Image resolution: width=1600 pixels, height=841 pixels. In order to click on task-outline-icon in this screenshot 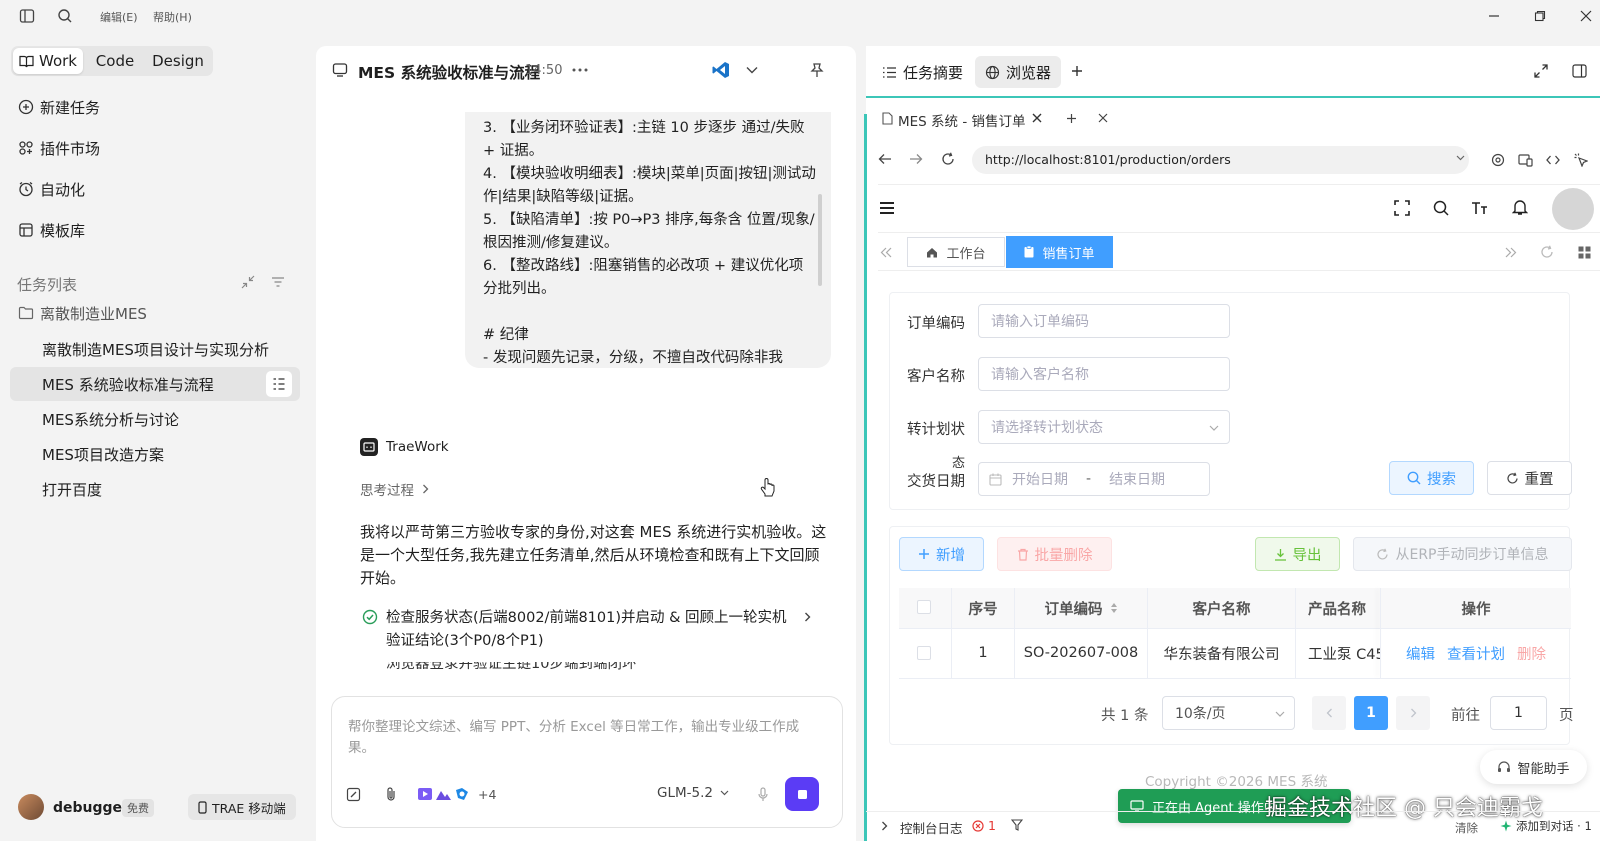, I will do `click(279, 384)`.